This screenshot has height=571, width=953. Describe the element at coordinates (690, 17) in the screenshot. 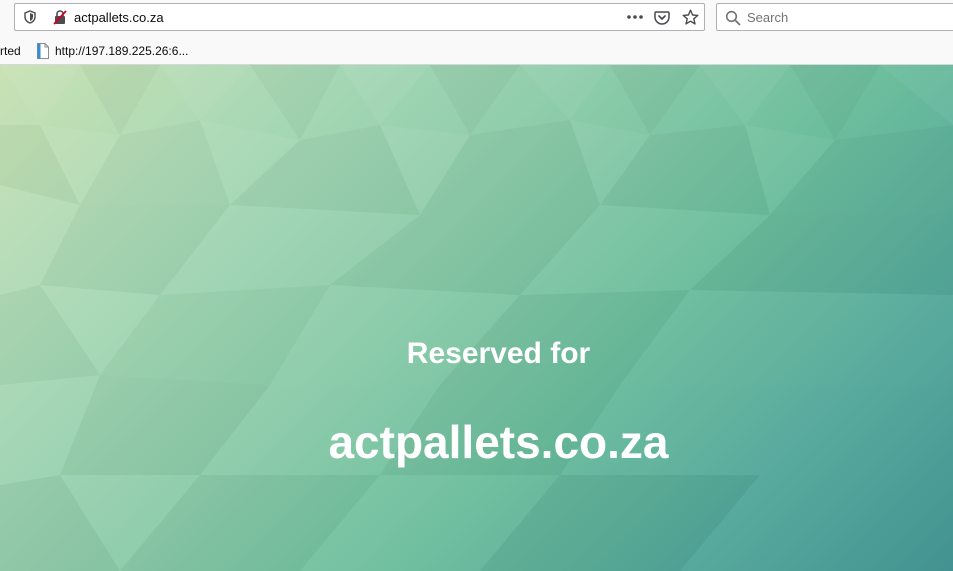

I see `star-icon` at that location.